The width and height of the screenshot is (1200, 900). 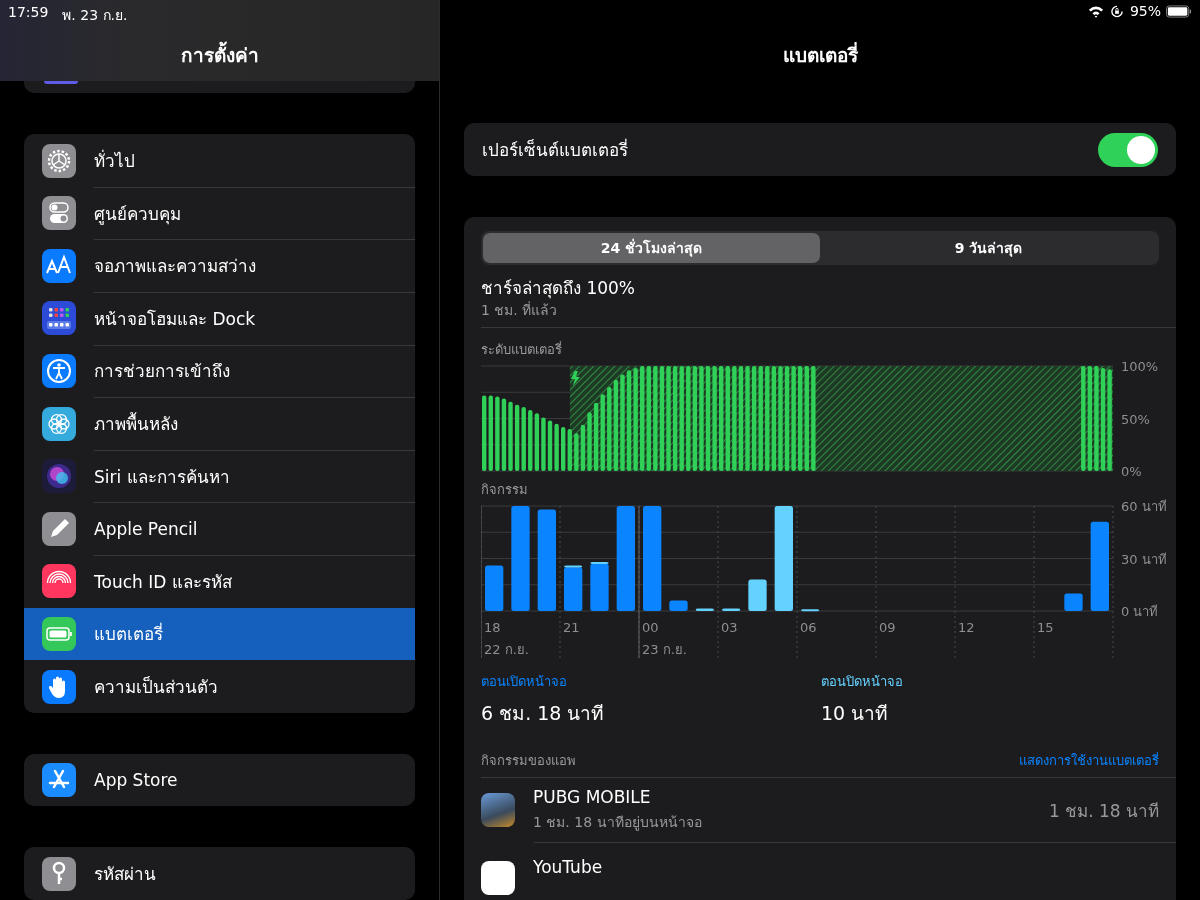 What do you see at coordinates (219, 371) in the screenshot?
I see `settings-item: การช่วยการเข้าถึง` at bounding box center [219, 371].